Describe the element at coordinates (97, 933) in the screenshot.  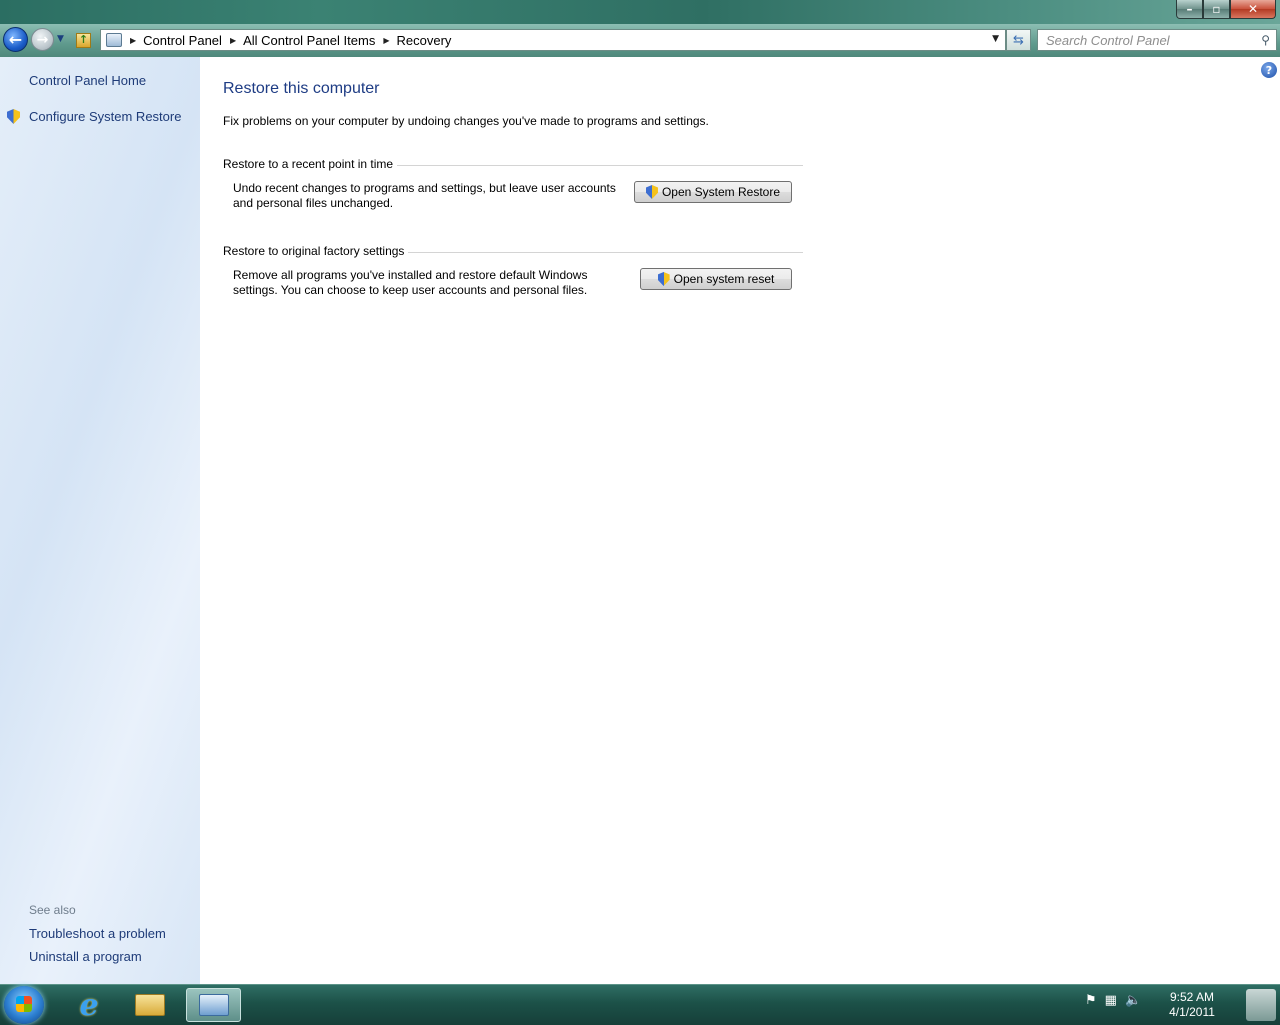
I see `troubleshoot-link: Troubleshoot a problem` at that location.